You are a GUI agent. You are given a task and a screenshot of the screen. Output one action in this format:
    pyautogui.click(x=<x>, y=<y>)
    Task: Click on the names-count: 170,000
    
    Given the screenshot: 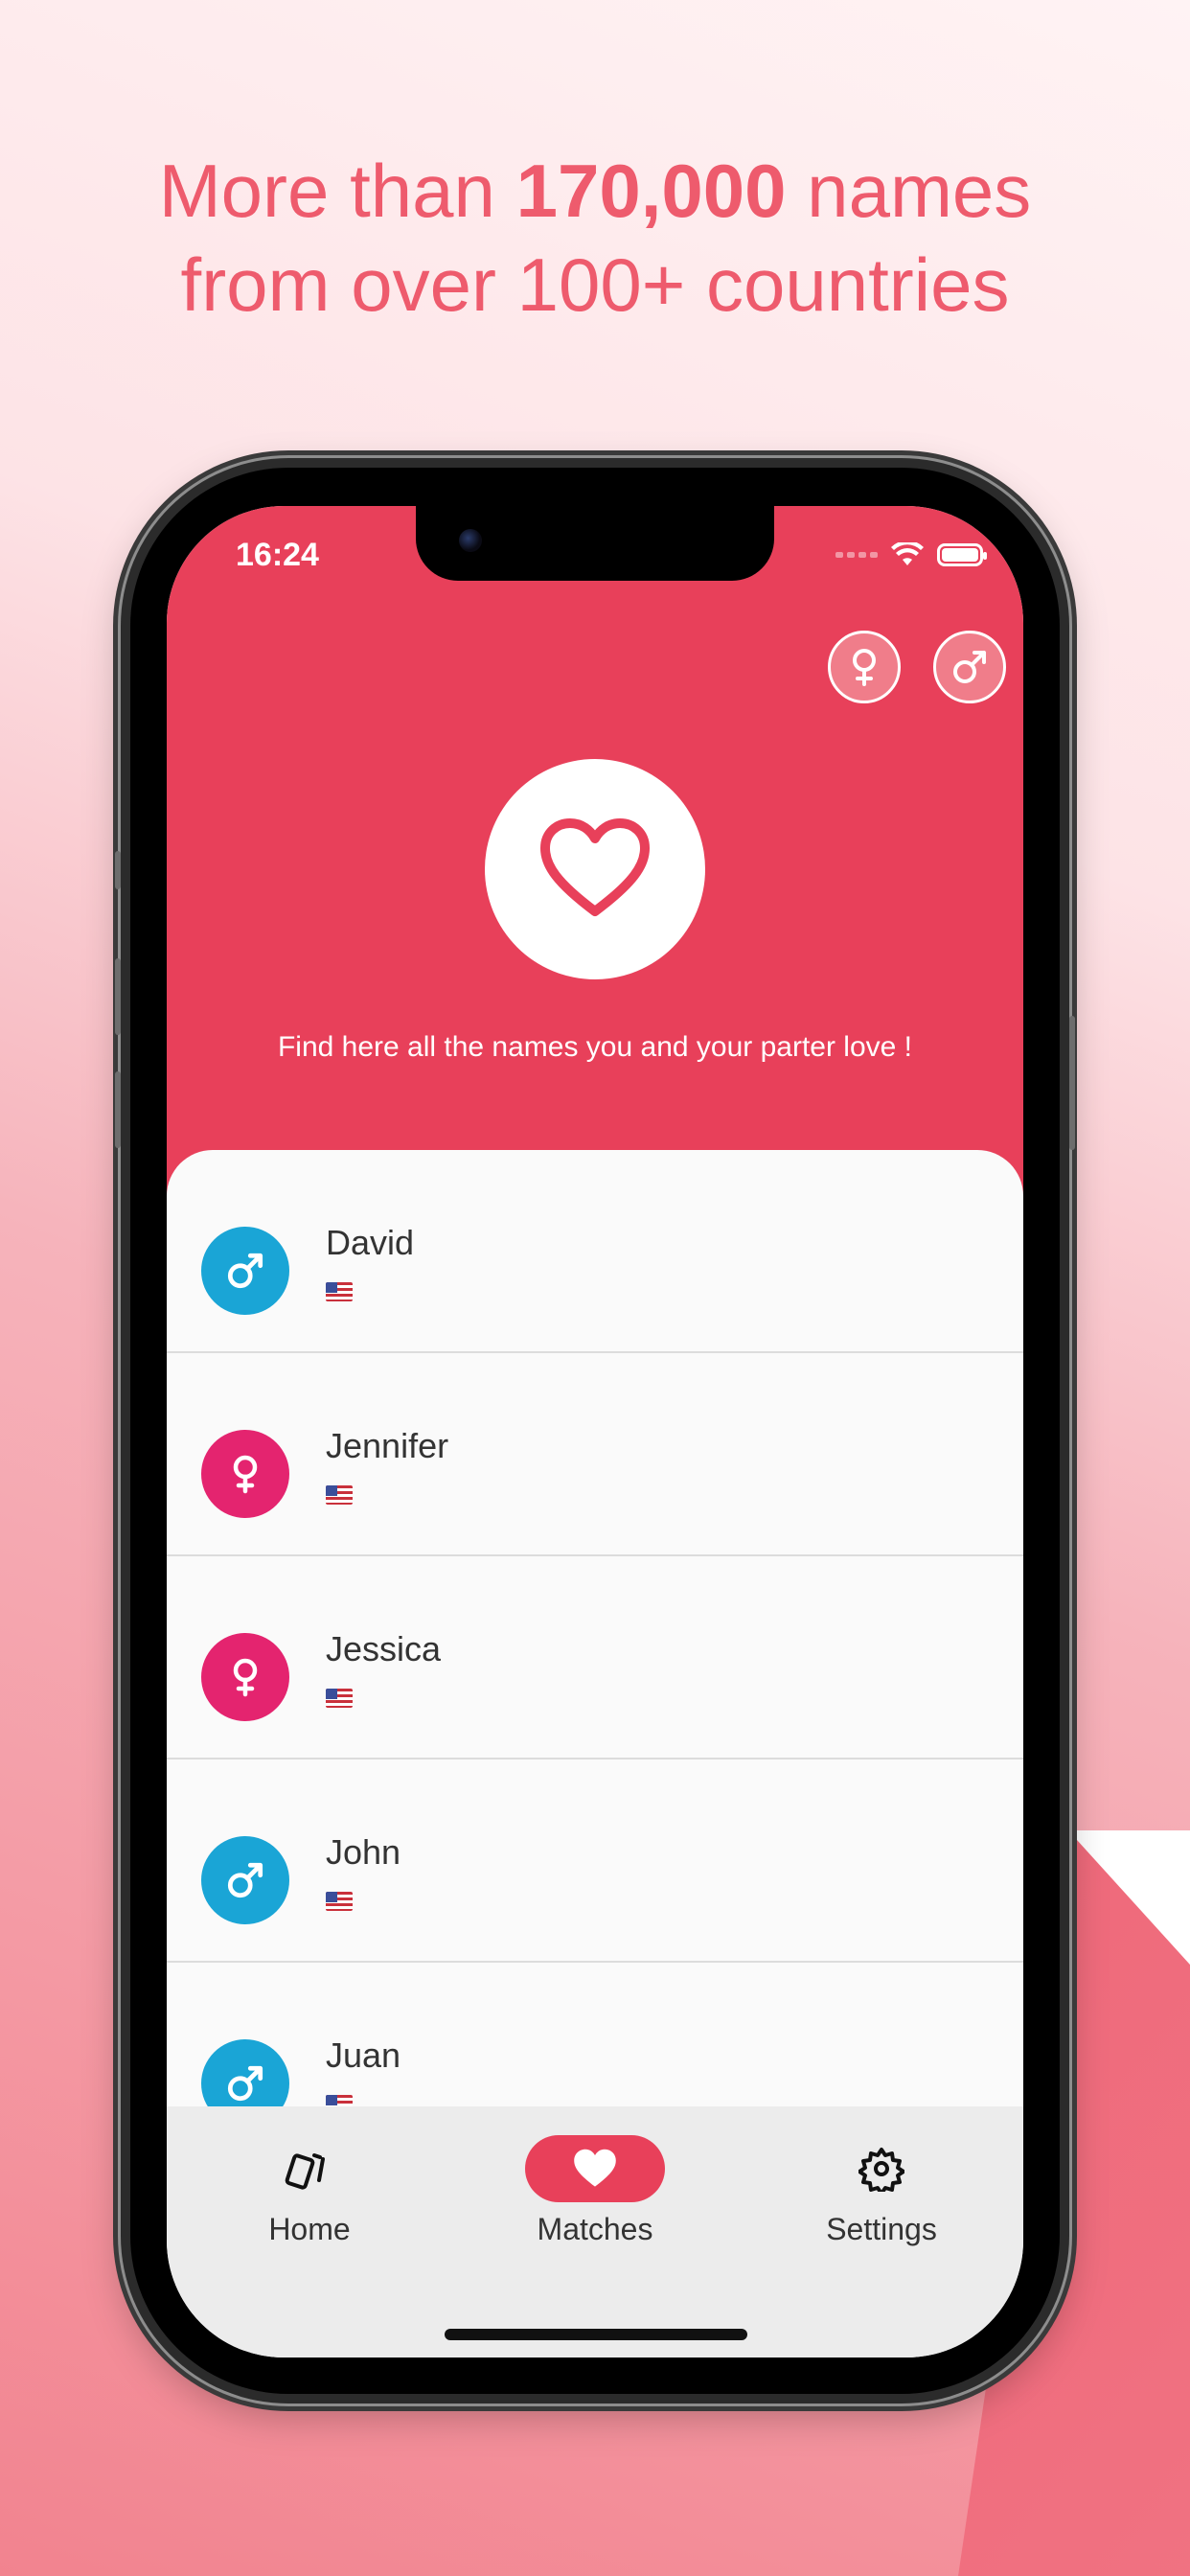 What is the action you would take?
    pyautogui.click(x=651, y=191)
    